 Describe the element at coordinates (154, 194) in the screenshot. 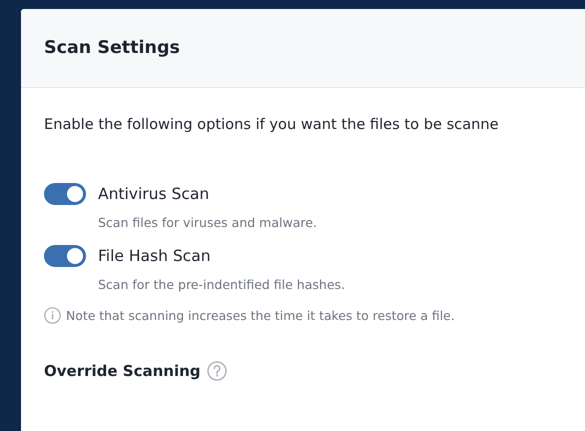

I see `option-label: Antivirus Scan` at that location.